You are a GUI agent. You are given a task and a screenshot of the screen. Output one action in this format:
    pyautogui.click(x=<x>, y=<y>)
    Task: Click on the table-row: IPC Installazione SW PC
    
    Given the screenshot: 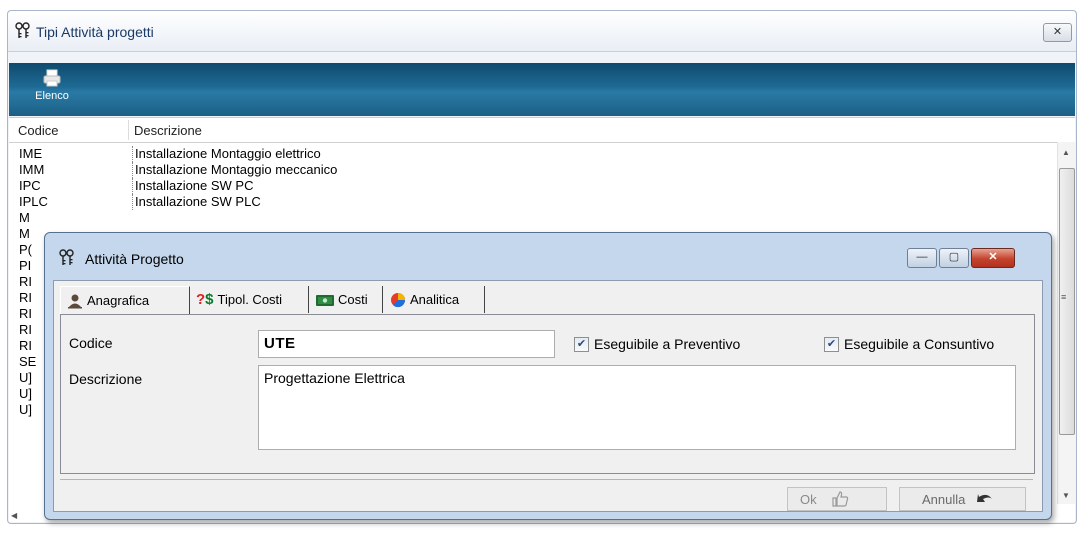 What is the action you would take?
    pyautogui.click(x=529, y=186)
    